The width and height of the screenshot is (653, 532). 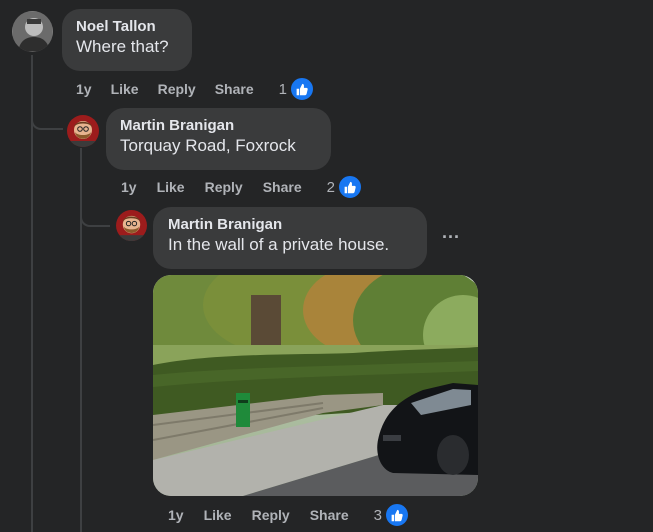 I want to click on grayscale-portrait-icon, so click(x=32, y=31).